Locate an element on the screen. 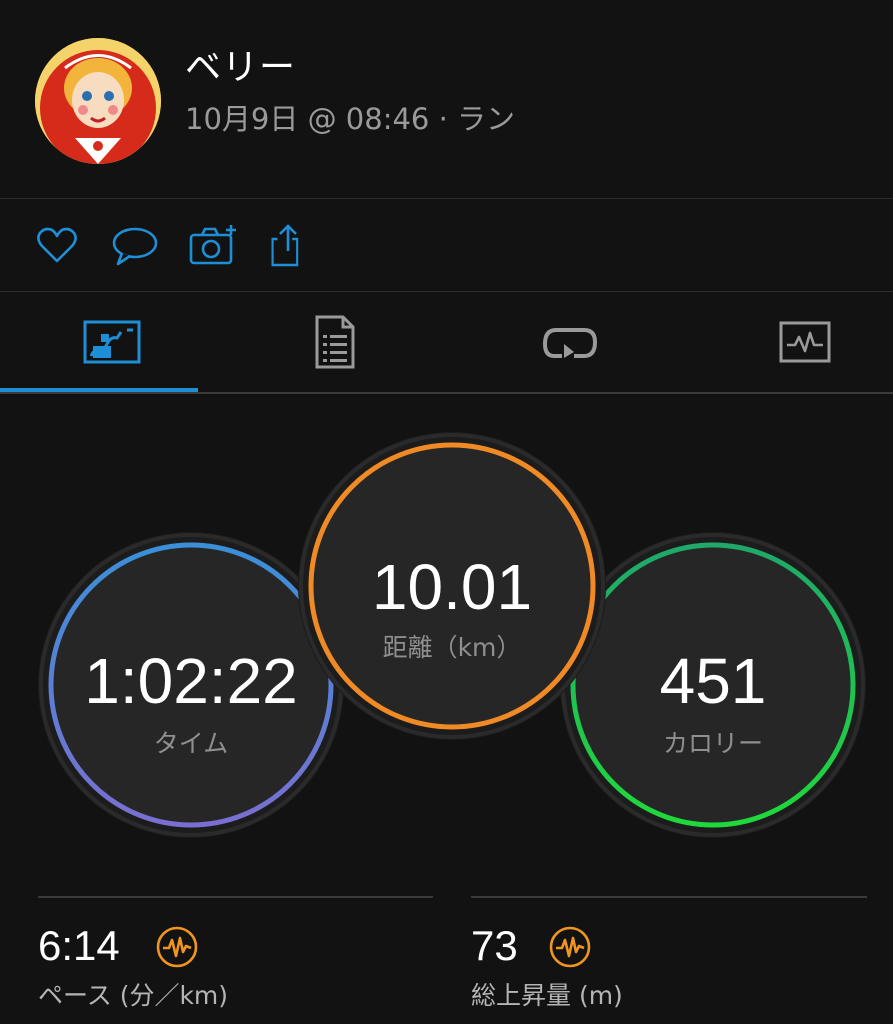  laps-icon is located at coordinates (569, 343).